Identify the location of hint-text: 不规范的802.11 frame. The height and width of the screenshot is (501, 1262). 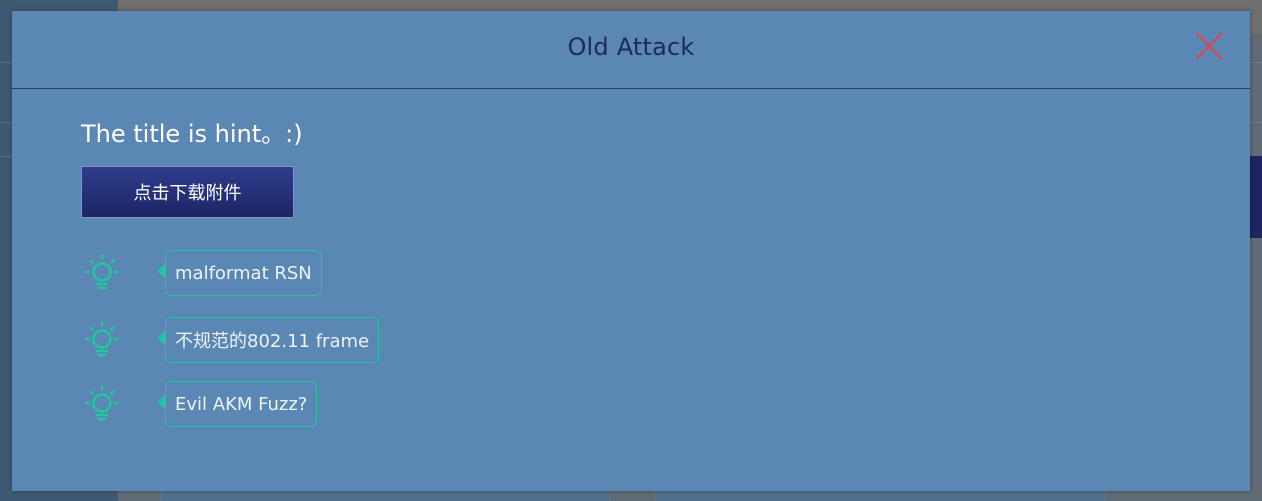
(268, 340).